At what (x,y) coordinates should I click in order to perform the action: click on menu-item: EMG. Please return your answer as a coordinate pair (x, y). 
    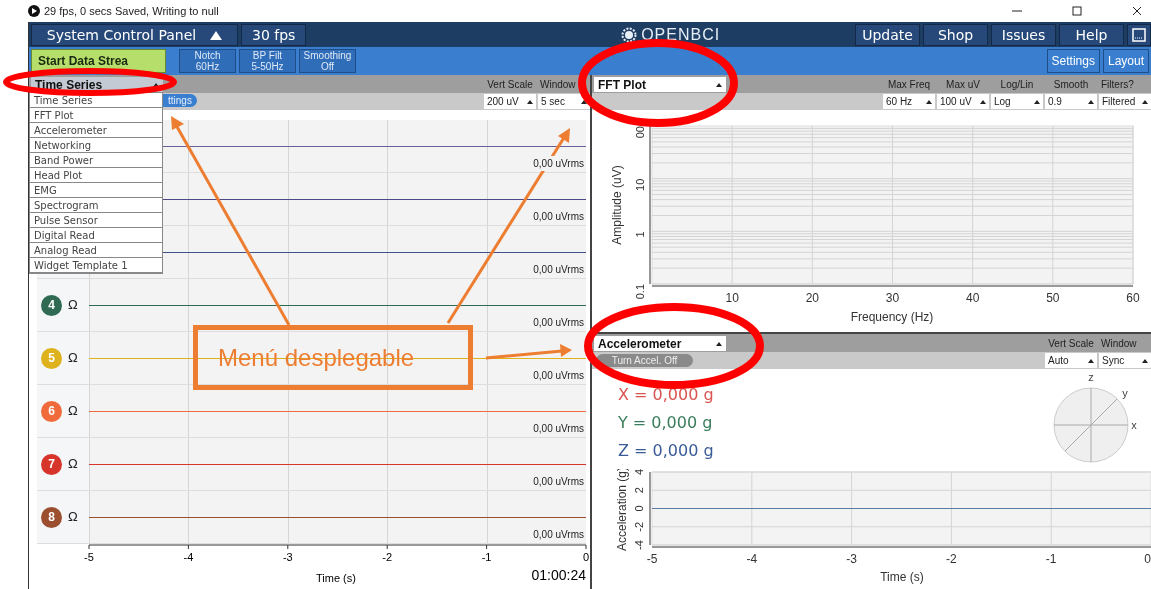
    Looking at the image, I should click on (96, 190).